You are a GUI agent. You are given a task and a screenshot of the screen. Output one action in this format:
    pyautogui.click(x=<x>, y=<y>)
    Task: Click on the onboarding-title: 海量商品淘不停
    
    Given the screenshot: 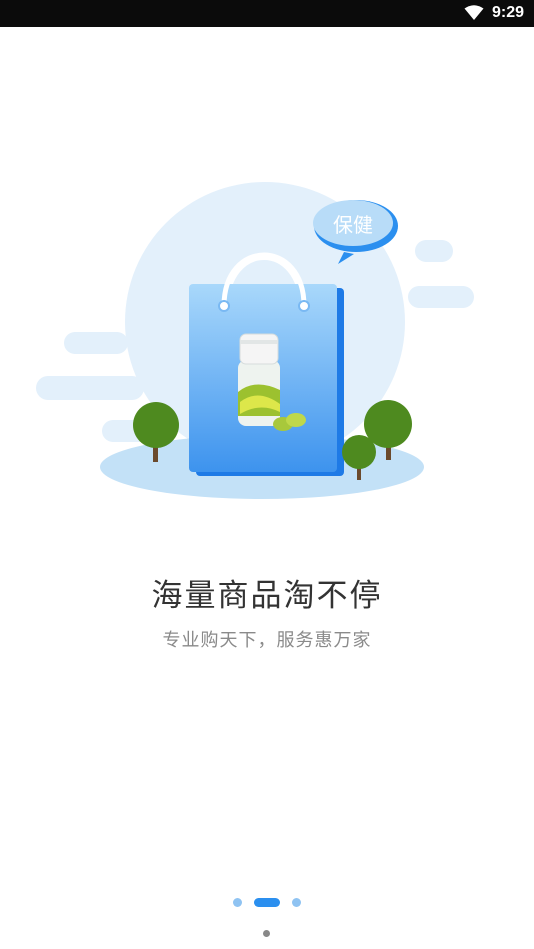 What is the action you would take?
    pyautogui.click(x=267, y=596)
    